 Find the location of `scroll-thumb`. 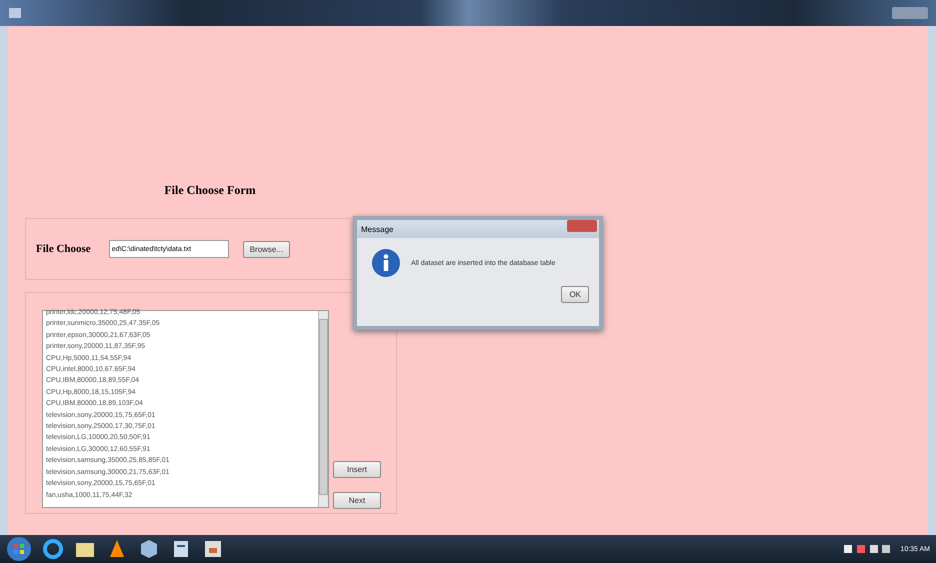

scroll-thumb is located at coordinates (323, 407).